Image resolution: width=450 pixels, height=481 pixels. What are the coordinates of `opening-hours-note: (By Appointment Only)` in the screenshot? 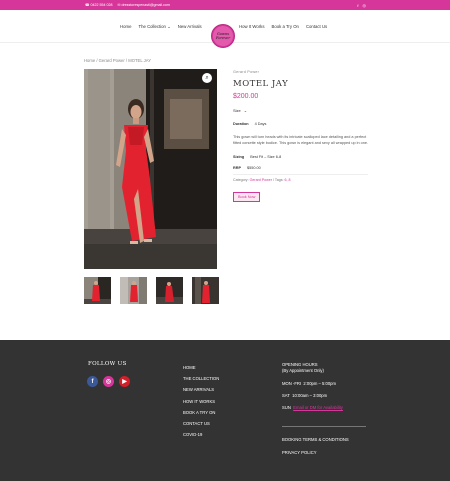 It's located at (303, 370).